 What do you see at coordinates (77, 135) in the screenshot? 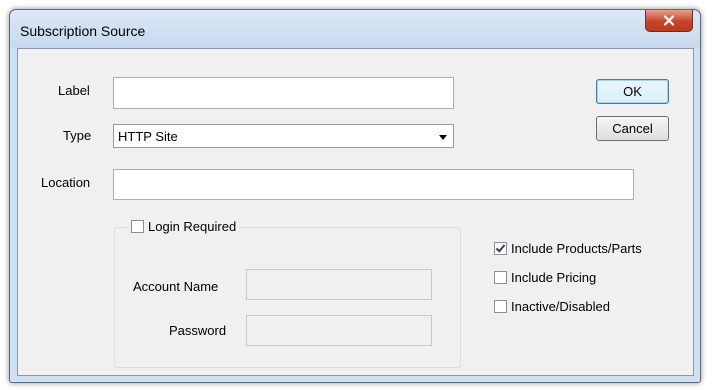
I see `type-field-label: Type` at bounding box center [77, 135].